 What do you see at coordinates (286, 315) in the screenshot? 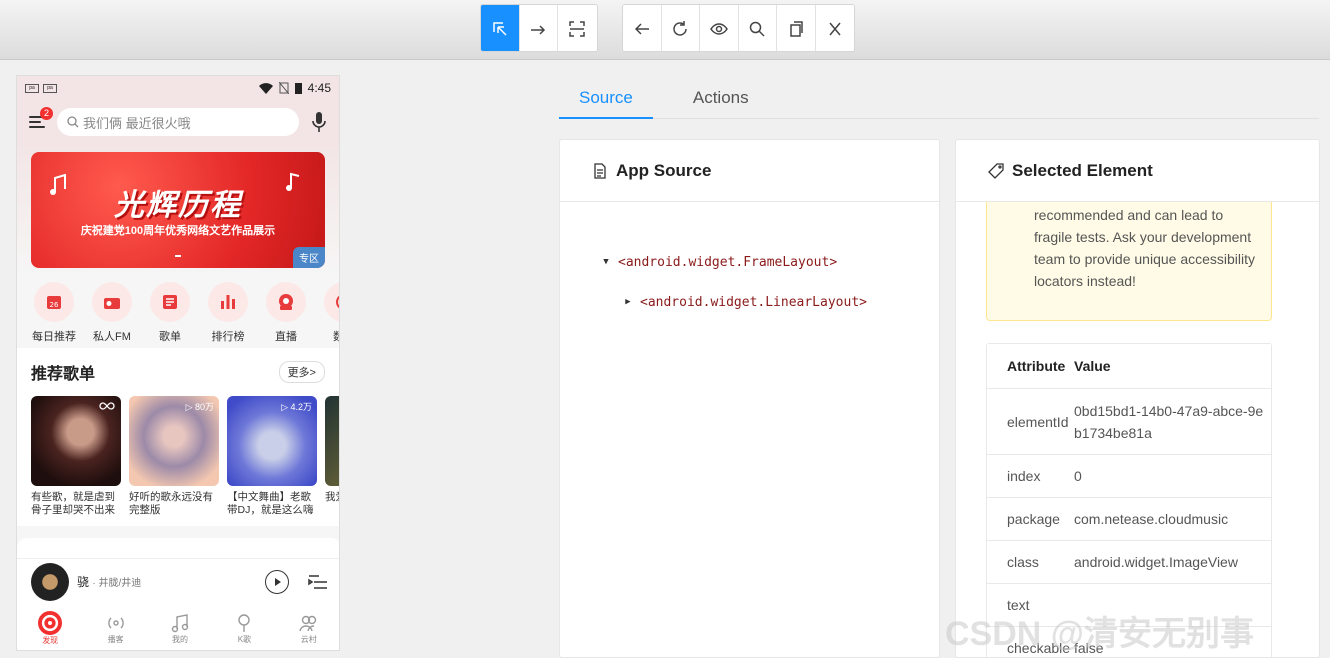
I see `nav-live: 直播` at bounding box center [286, 315].